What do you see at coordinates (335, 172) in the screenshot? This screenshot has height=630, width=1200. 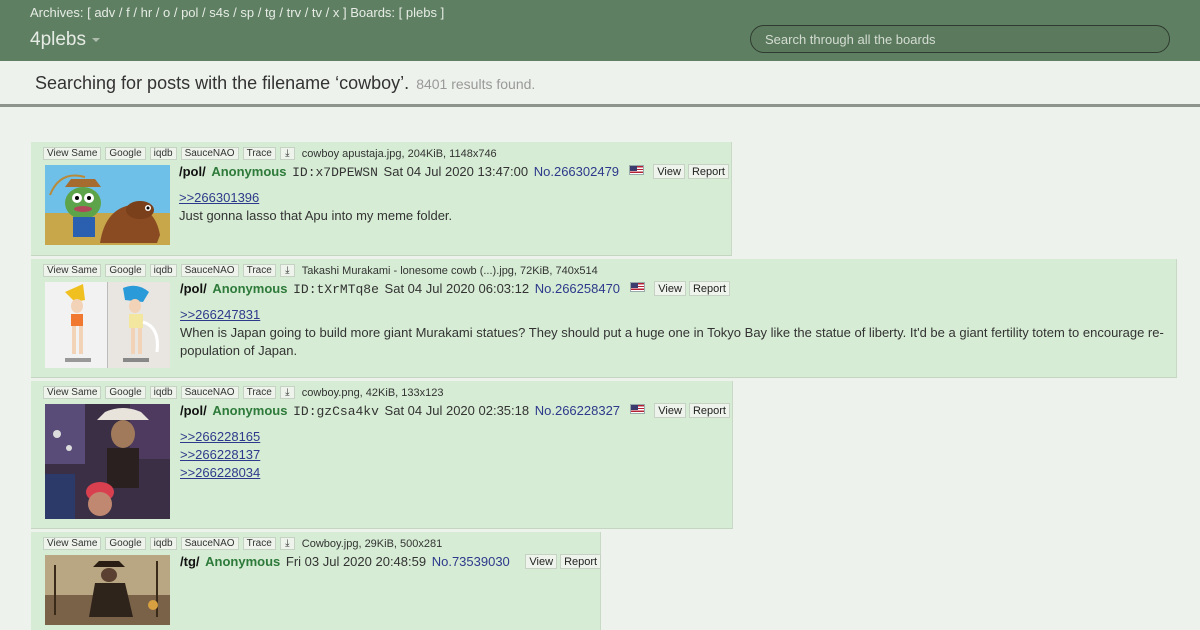 I see `poster-id: ID:x7DPEWSN` at bounding box center [335, 172].